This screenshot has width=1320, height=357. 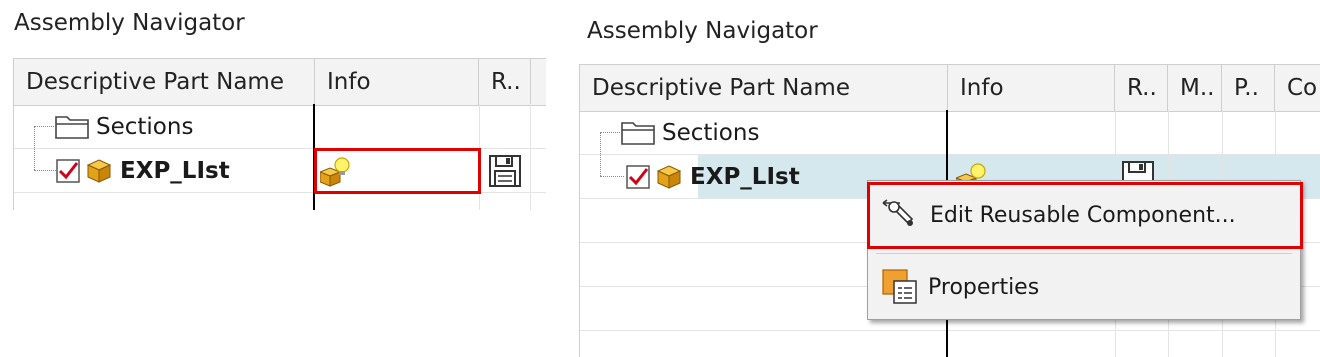 What do you see at coordinates (1248, 88) in the screenshot?
I see `column-header-p: P..` at bounding box center [1248, 88].